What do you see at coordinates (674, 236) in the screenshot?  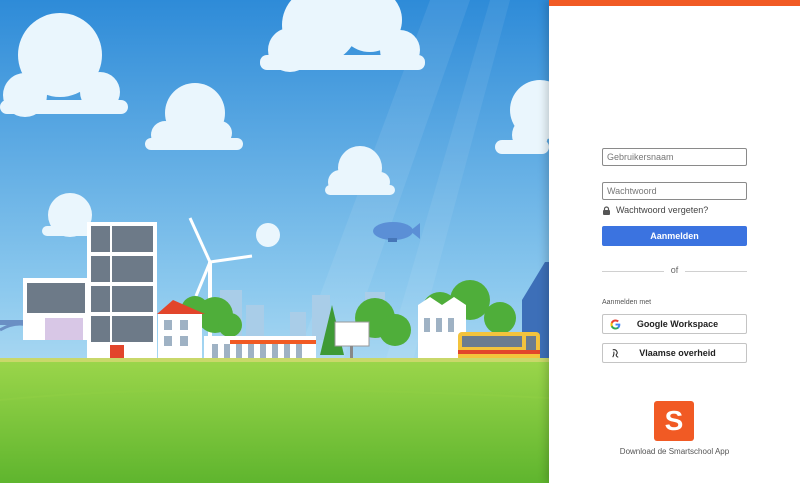 I see `sign-in-button: Aanmelden` at bounding box center [674, 236].